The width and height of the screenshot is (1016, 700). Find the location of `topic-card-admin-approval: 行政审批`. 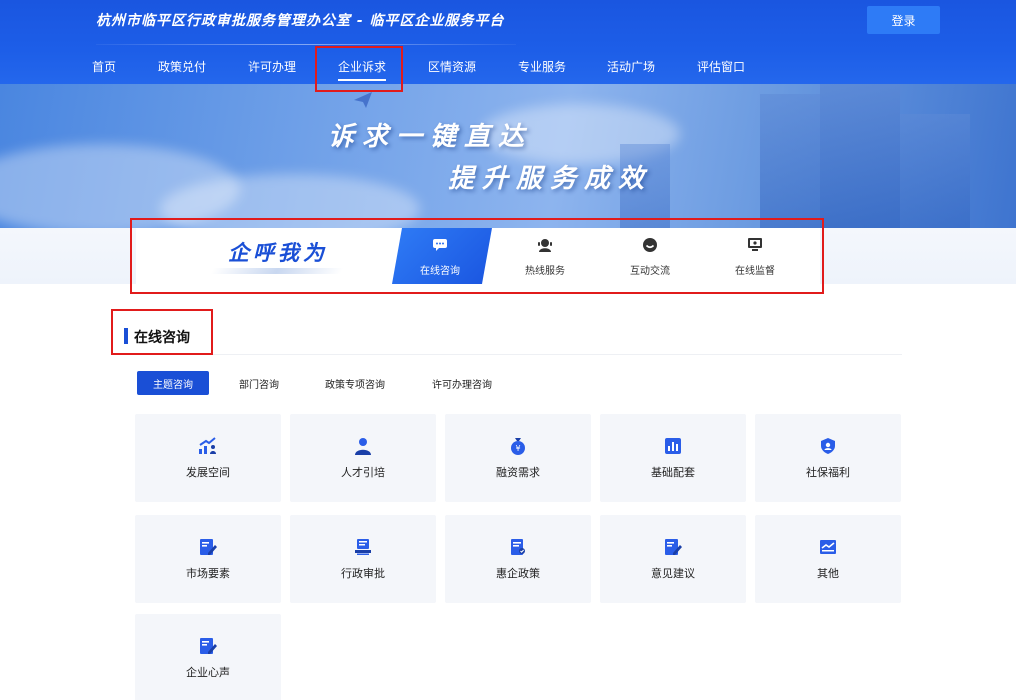

topic-card-admin-approval: 行政审批 is located at coordinates (363, 559).